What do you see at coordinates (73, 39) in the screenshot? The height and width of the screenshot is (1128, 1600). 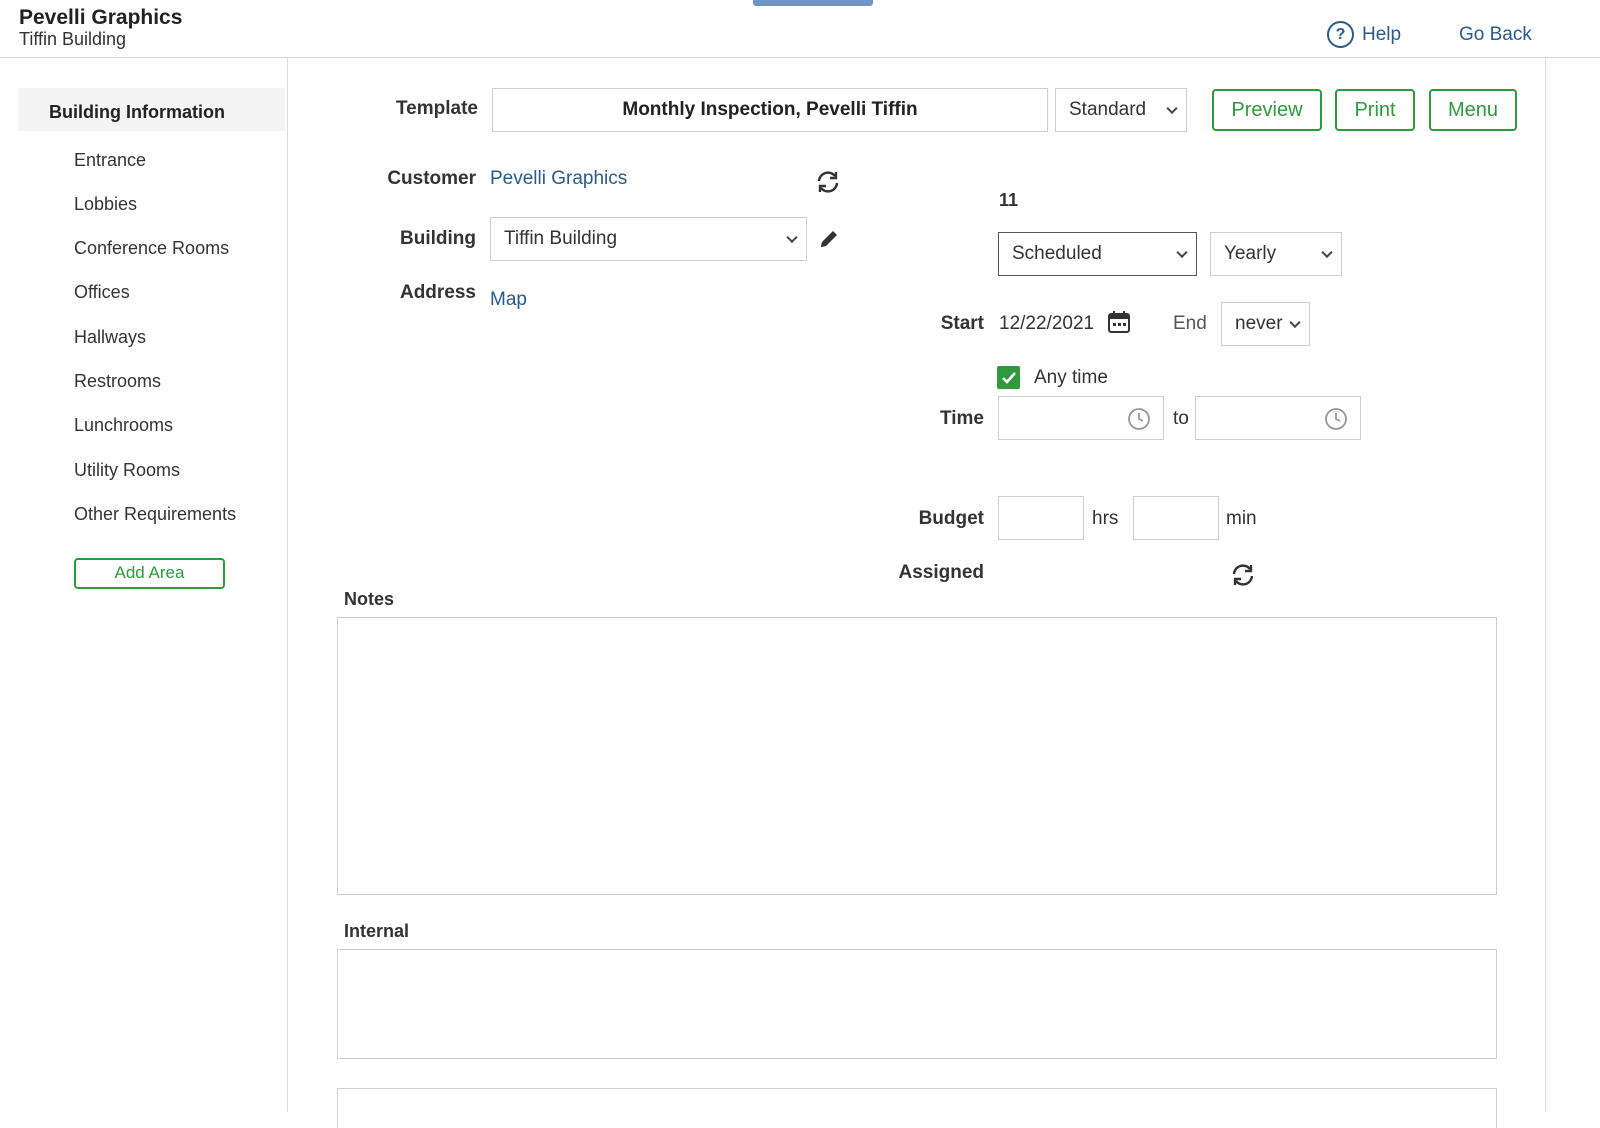 I see `page-subtitle: Tiffin Building` at bounding box center [73, 39].